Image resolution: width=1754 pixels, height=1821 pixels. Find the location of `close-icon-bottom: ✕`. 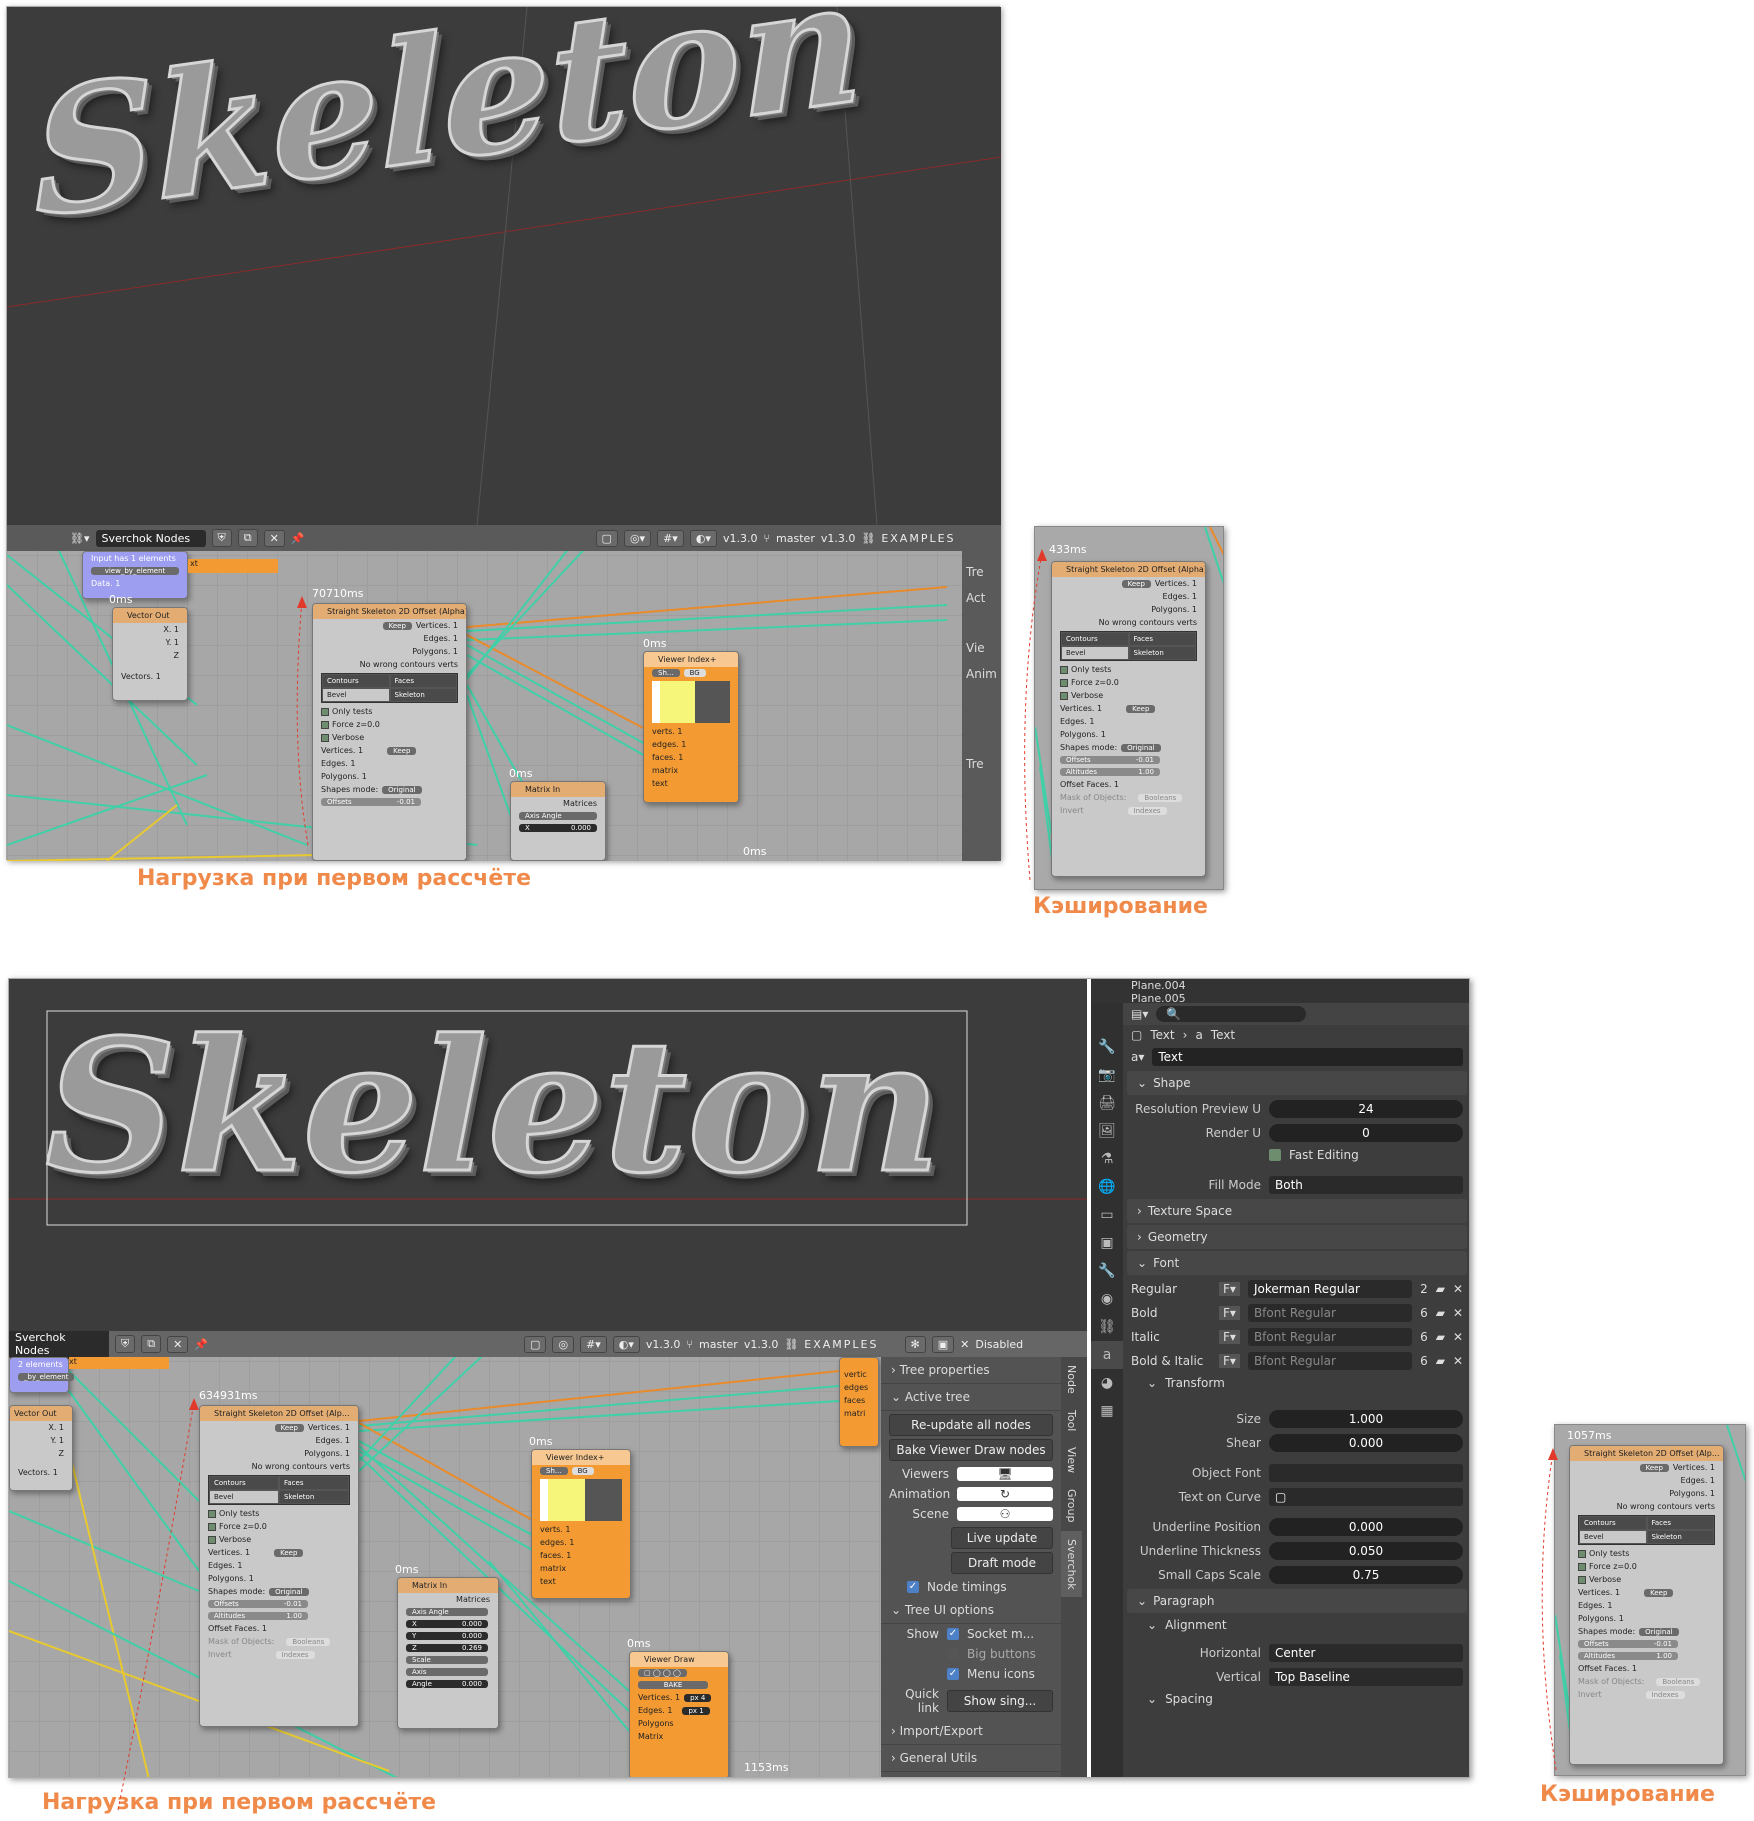

close-icon-bottom: ✕ is located at coordinates (178, 1344).